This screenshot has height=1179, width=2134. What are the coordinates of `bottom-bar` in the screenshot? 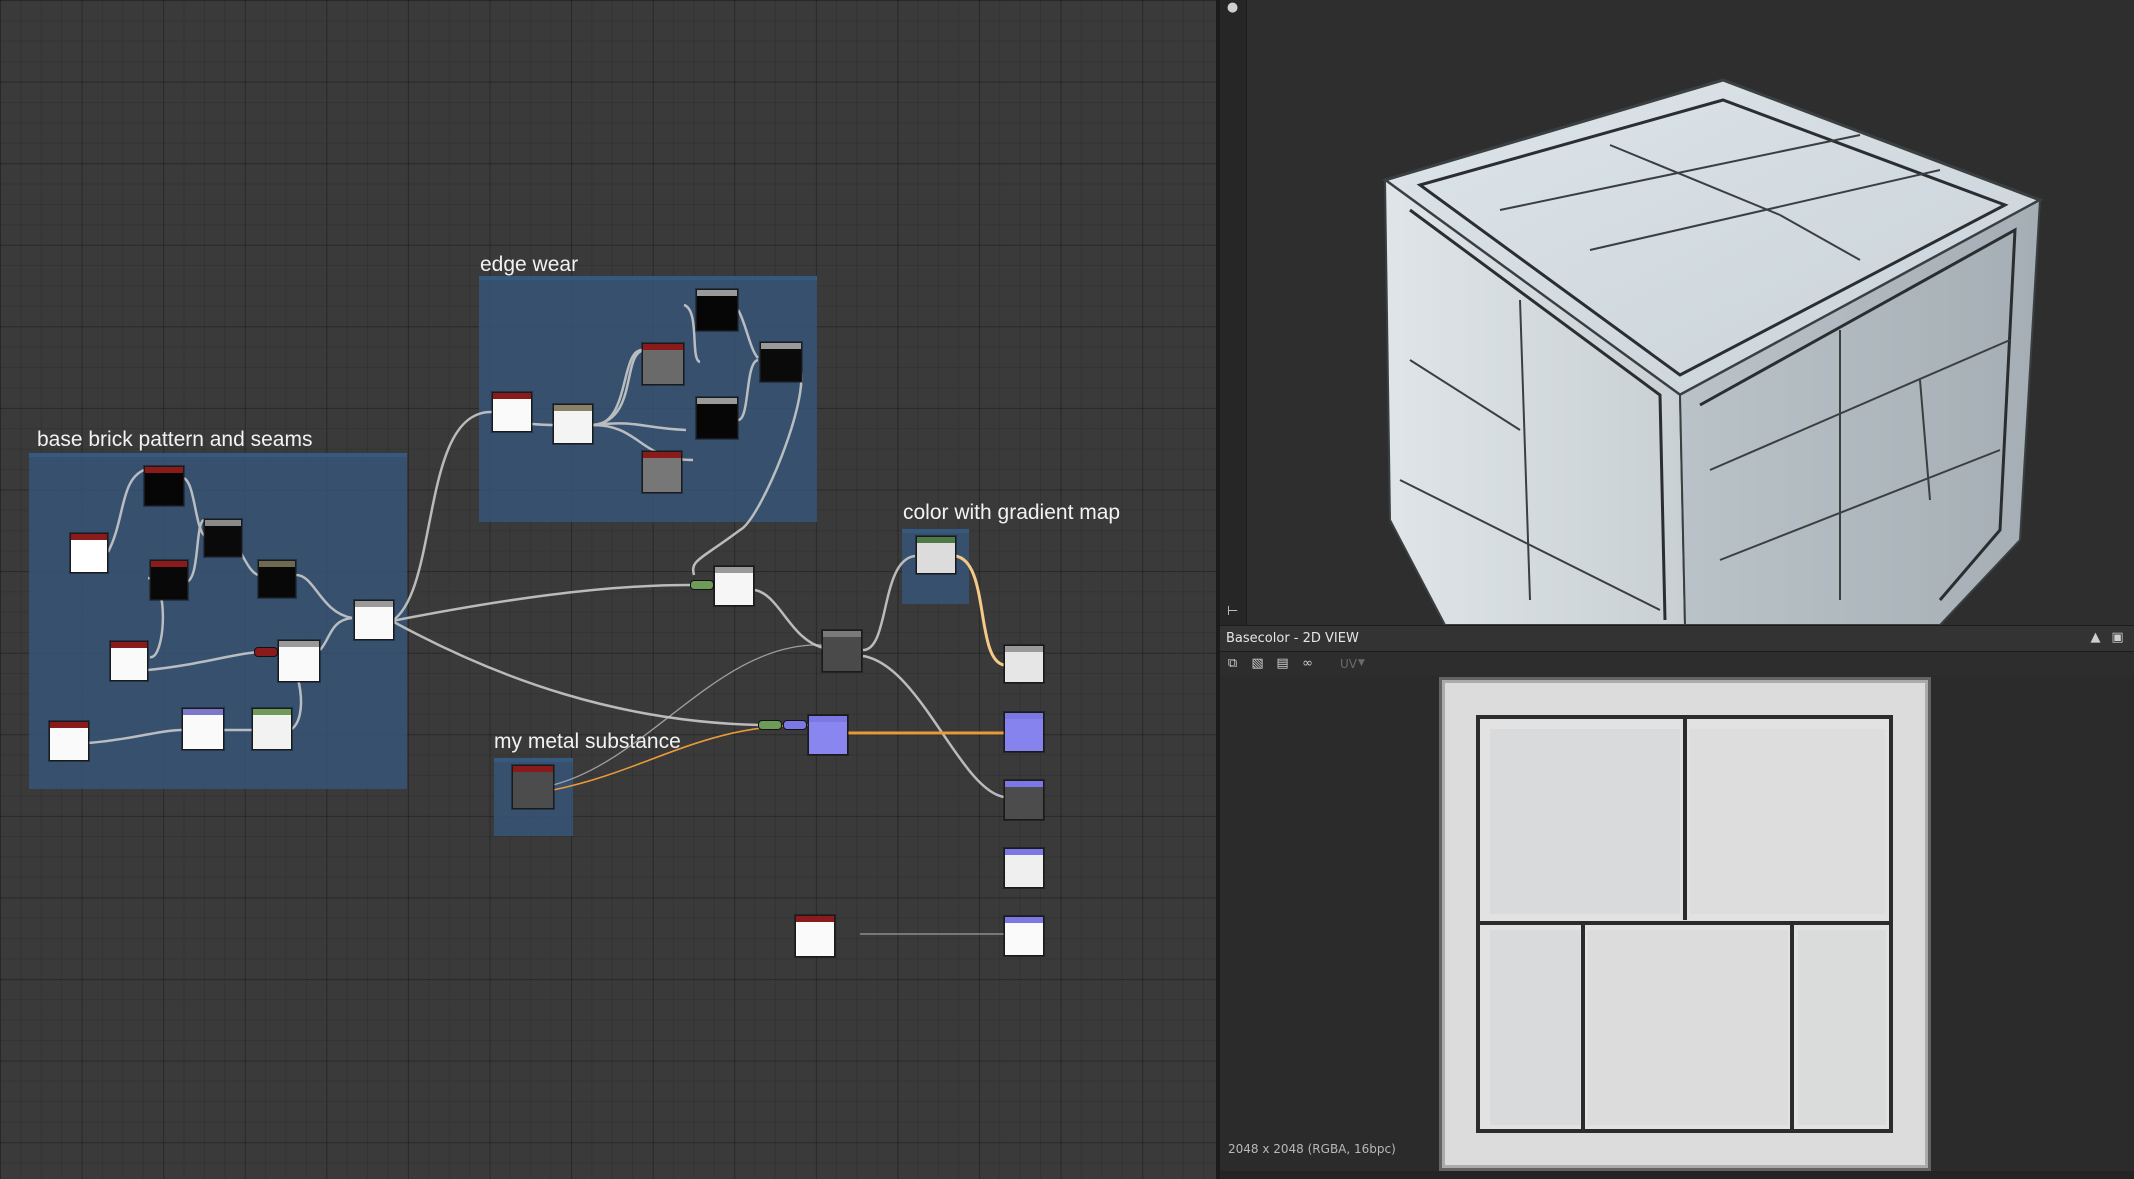 It's located at (1677, 1175).